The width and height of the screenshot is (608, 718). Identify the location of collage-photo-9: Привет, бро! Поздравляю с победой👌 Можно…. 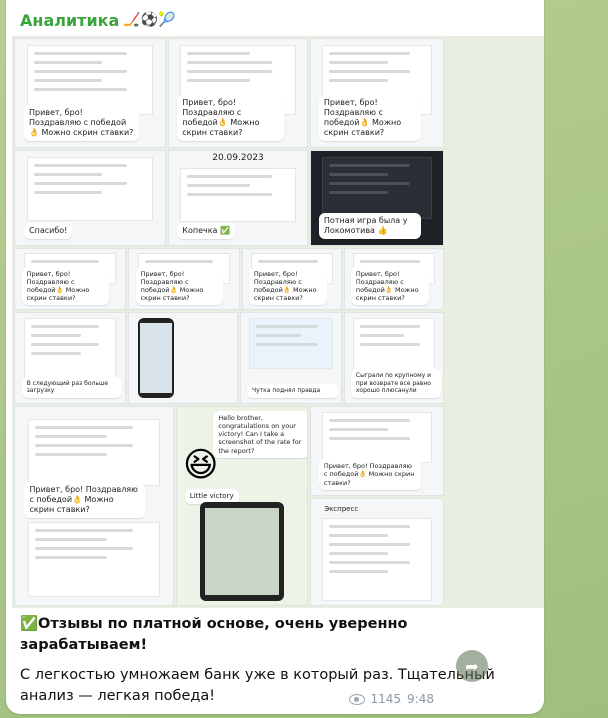
(292, 279).